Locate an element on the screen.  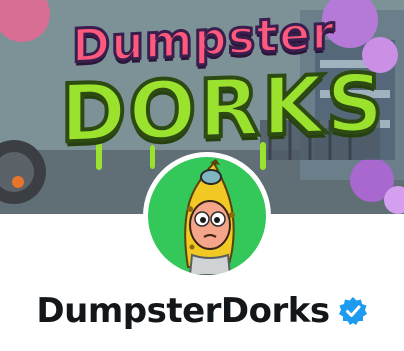
avatar-character-icon is located at coordinates (209, 217).